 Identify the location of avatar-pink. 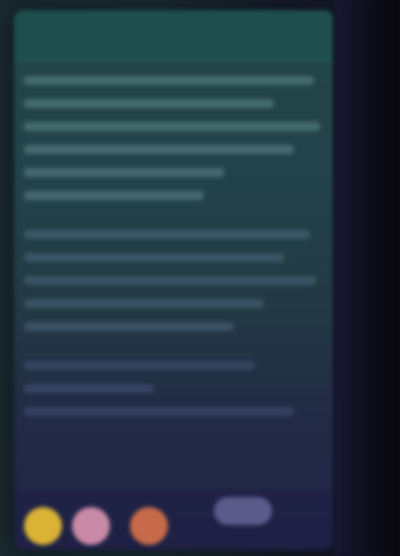
(91, 526).